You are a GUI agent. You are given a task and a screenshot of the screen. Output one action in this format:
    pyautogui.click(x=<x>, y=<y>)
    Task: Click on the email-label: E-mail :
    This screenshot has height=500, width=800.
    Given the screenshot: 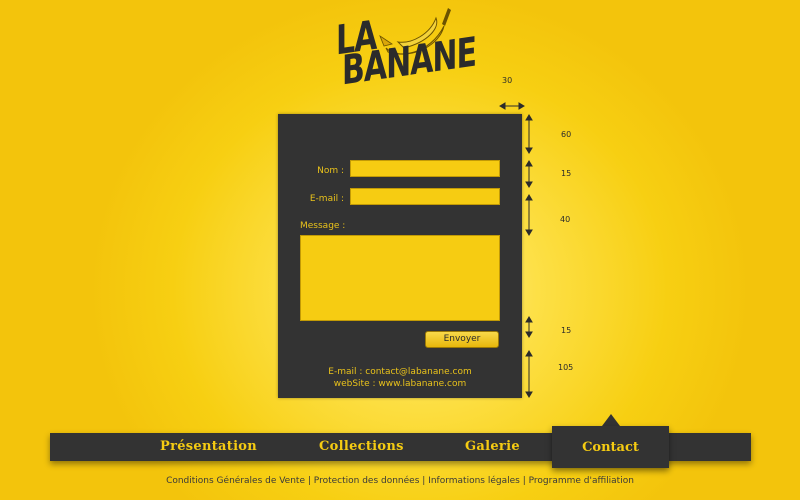 What is the action you would take?
    pyautogui.click(x=326, y=199)
    